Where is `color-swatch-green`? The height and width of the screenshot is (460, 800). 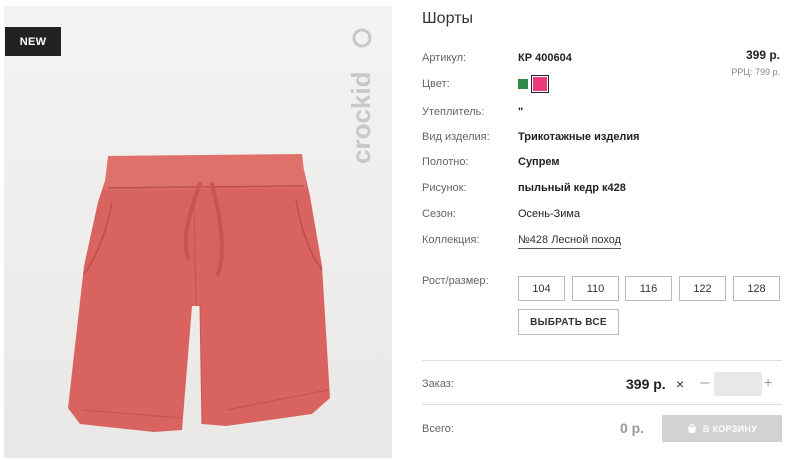 color-swatch-green is located at coordinates (523, 84).